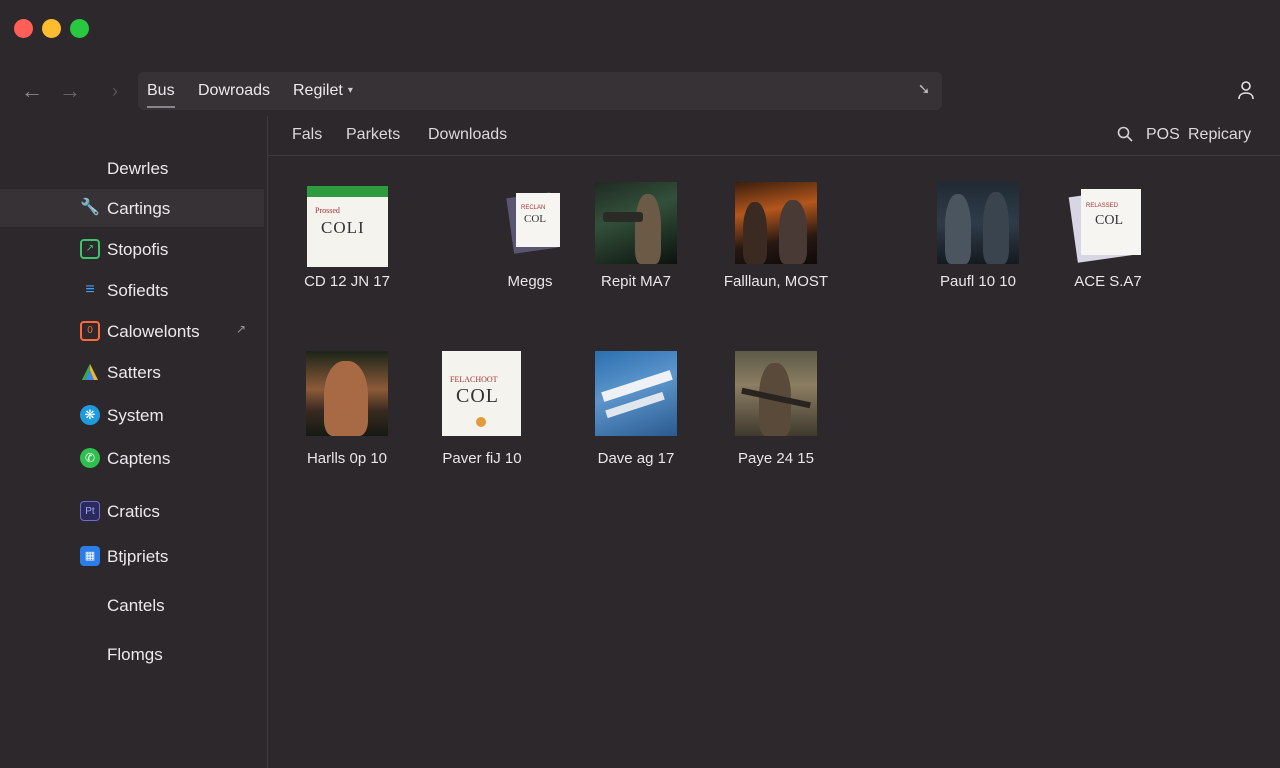  Describe the element at coordinates (138, 168) in the screenshot. I see `sidebar-item-label: Dewrles` at that location.